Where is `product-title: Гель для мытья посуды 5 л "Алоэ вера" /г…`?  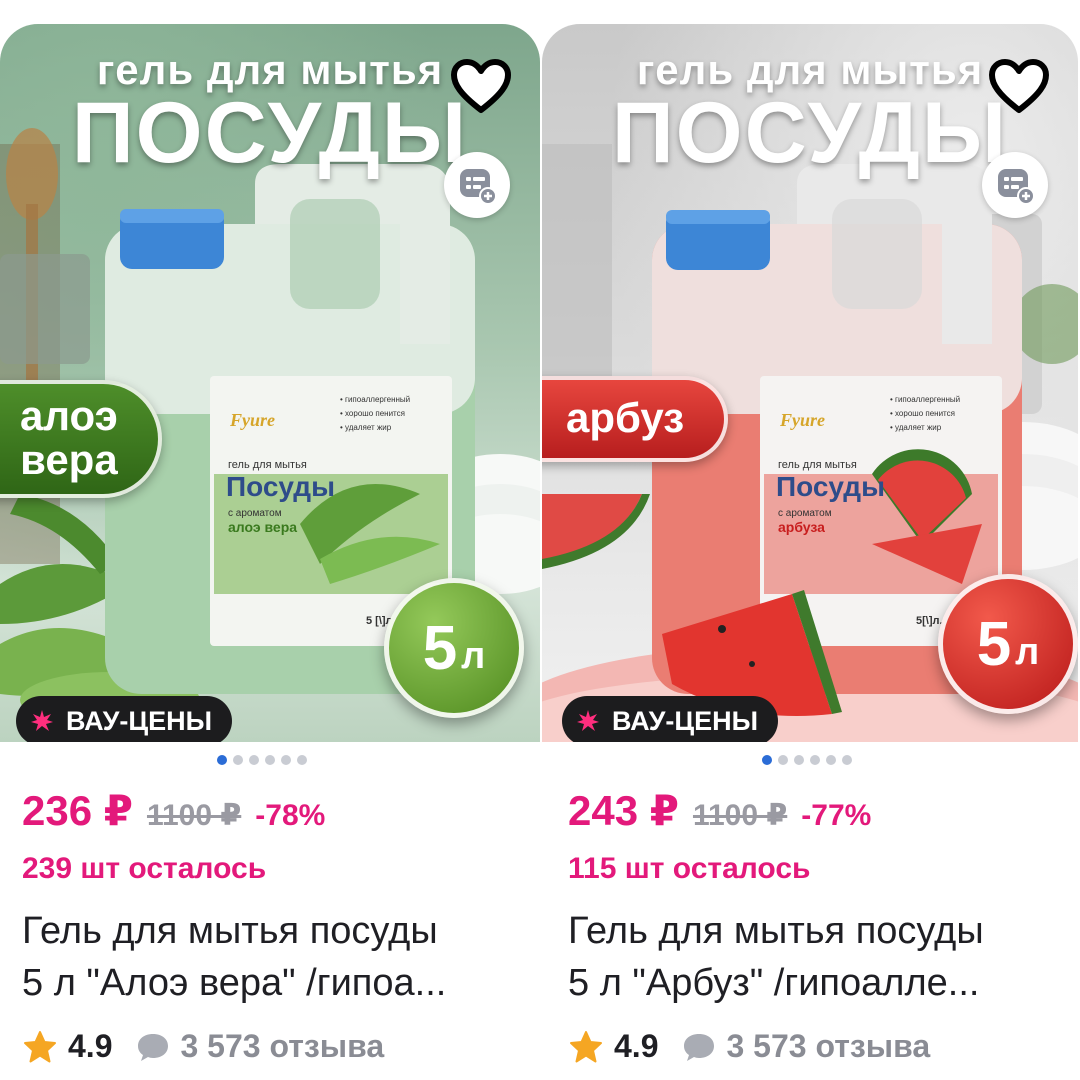 product-title: Гель для мытья посуды 5 л "Алоэ вера" /г… is located at coordinates (267, 957).